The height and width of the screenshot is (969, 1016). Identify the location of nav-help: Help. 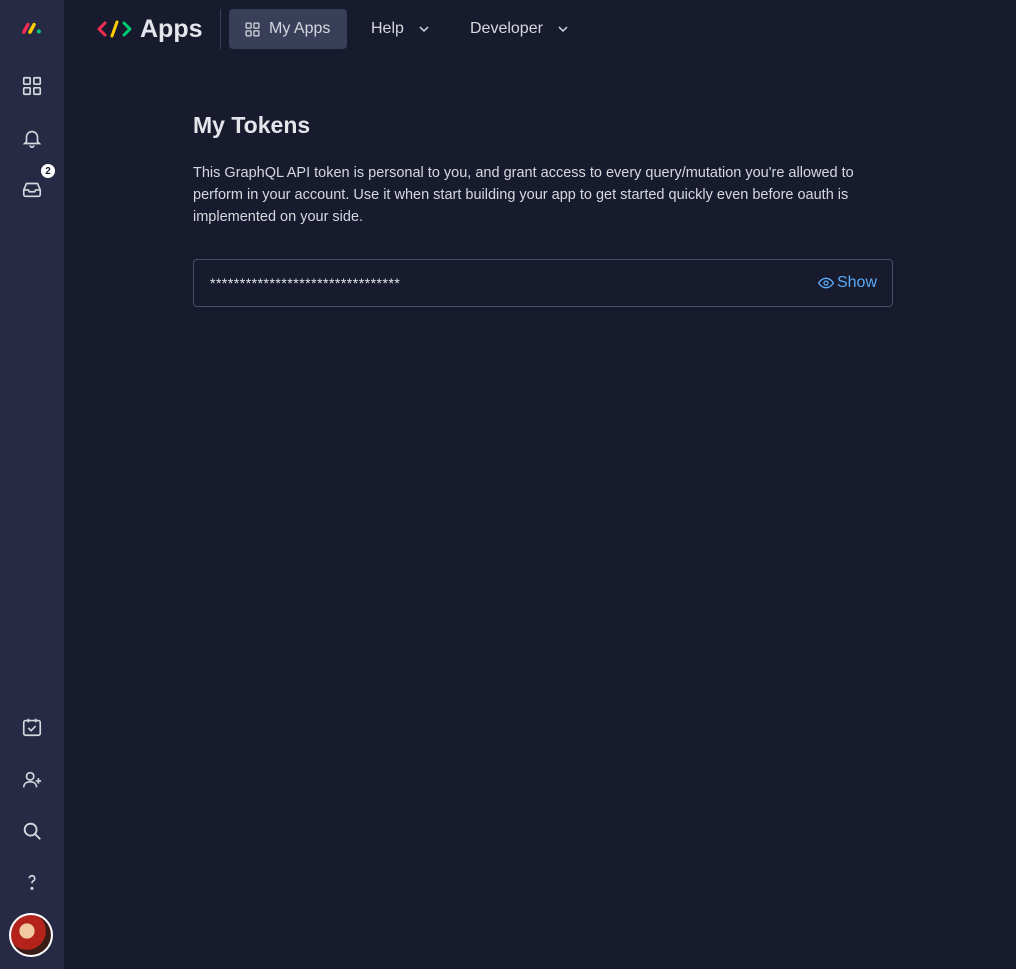
(400, 29).